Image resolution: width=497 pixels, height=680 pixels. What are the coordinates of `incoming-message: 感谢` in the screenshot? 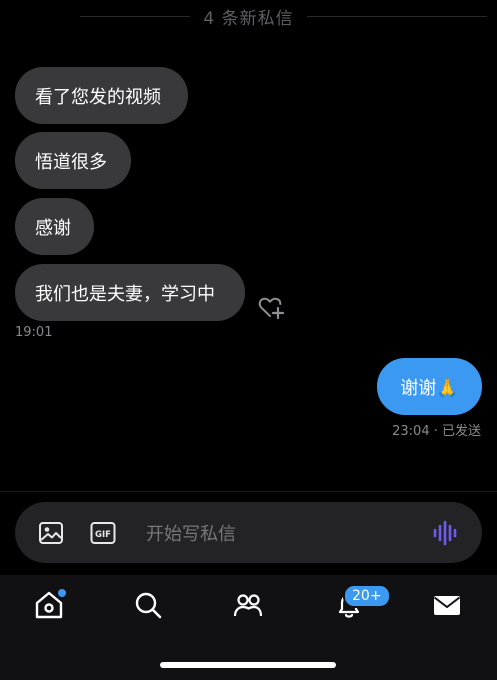 It's located at (54, 226).